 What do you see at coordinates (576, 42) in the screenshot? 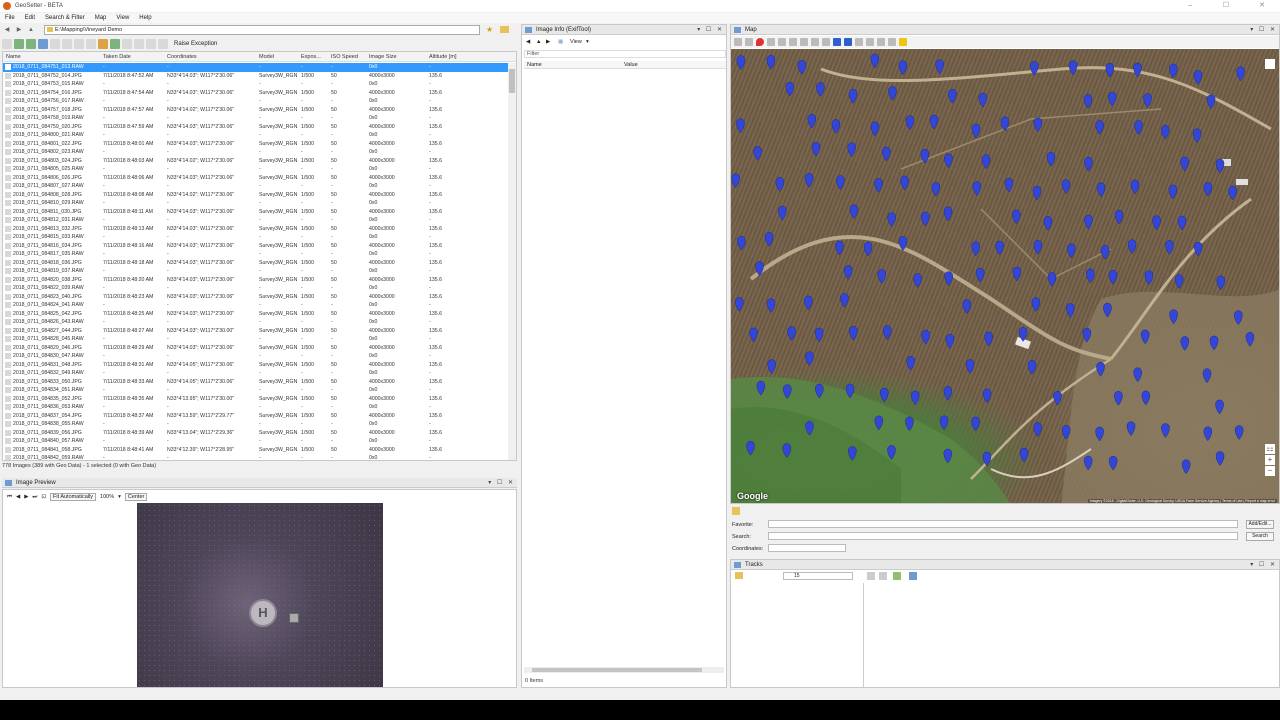
I see `view-menu: View` at bounding box center [576, 42].